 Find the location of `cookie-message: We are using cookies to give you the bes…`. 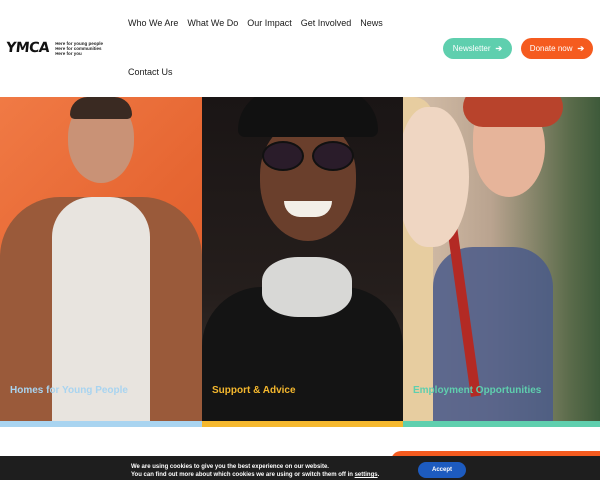

cookie-message: We are using cookies to give you the bes… is located at coordinates (255, 471).